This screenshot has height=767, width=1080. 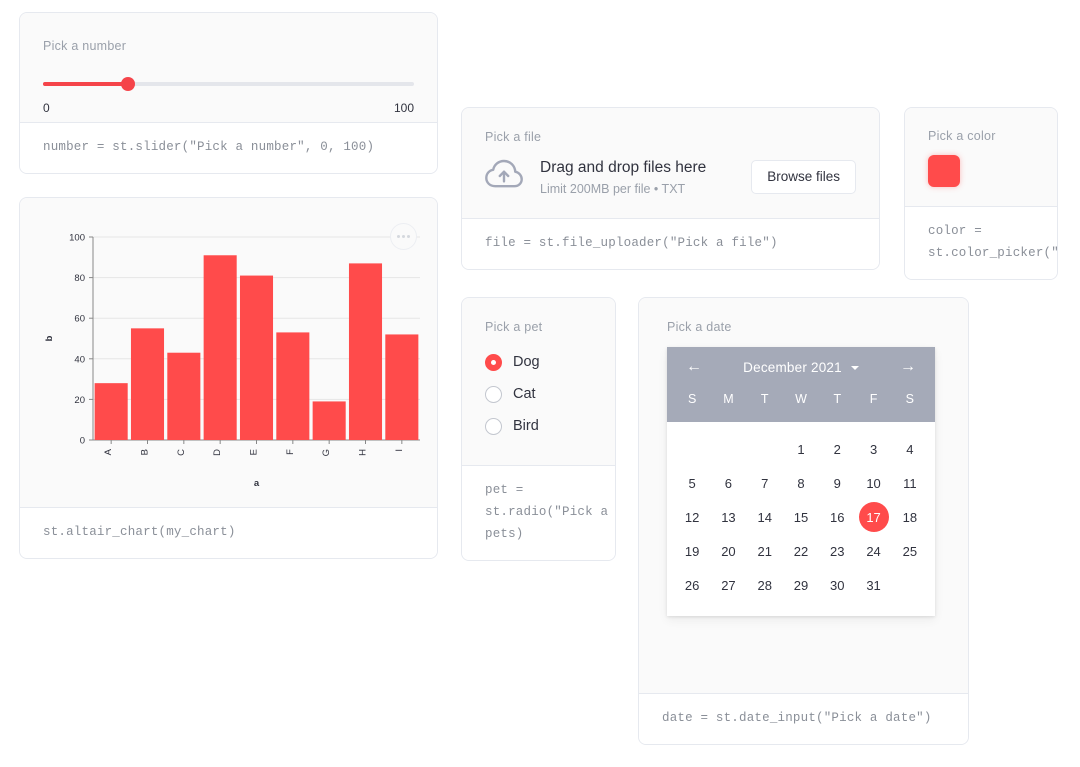 What do you see at coordinates (147, 384) in the screenshot?
I see `bar-B` at bounding box center [147, 384].